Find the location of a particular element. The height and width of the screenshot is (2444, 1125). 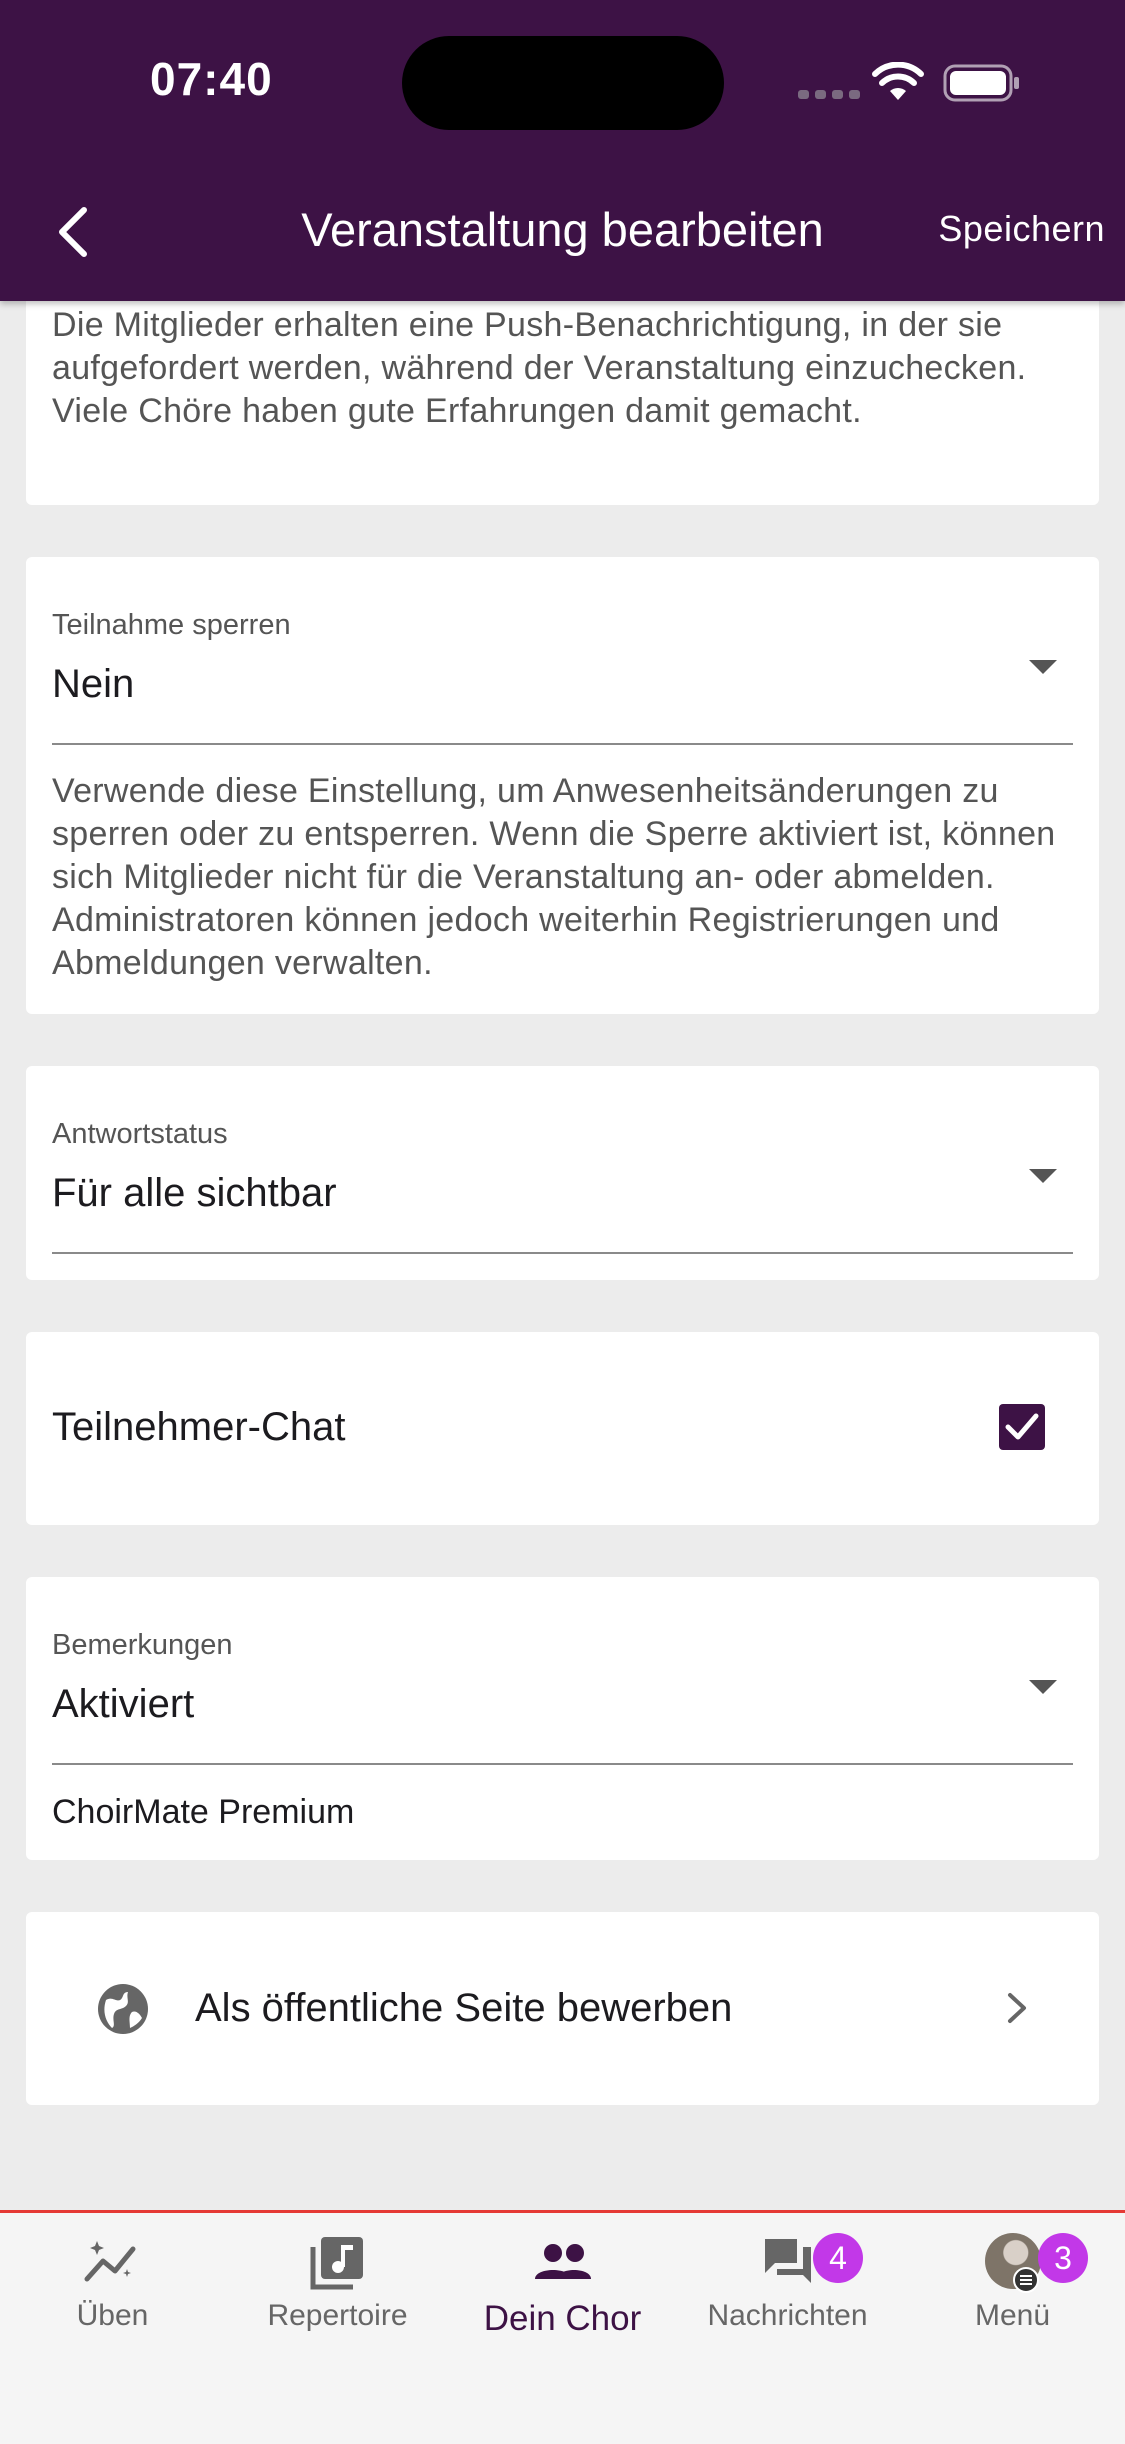

remarks-dropdown: Bemerkungen Aktiviert is located at coordinates (562, 1672).